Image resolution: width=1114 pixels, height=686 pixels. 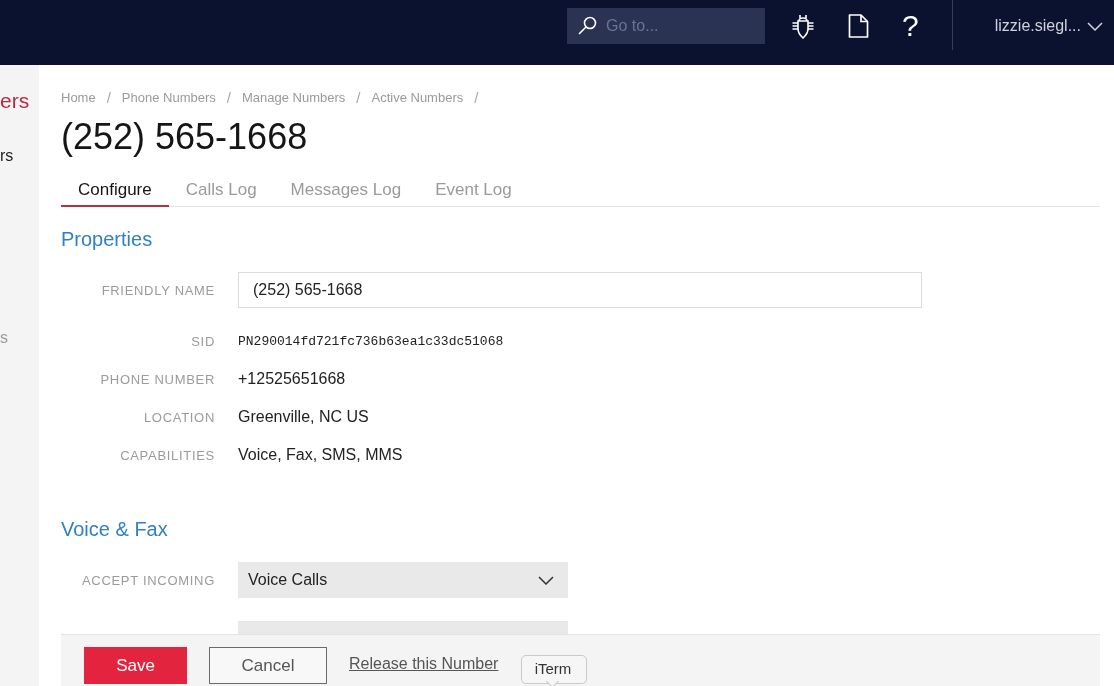 What do you see at coordinates (473, 190) in the screenshot?
I see `tab: Event Log` at bounding box center [473, 190].